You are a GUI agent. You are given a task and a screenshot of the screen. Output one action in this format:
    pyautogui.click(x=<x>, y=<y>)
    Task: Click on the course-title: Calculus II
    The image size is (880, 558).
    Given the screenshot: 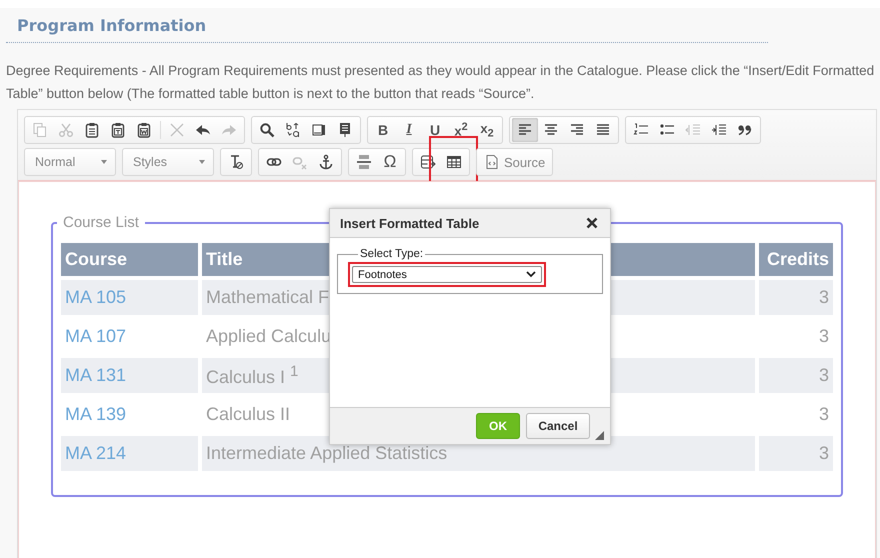 What is the action you would take?
    pyautogui.click(x=248, y=414)
    